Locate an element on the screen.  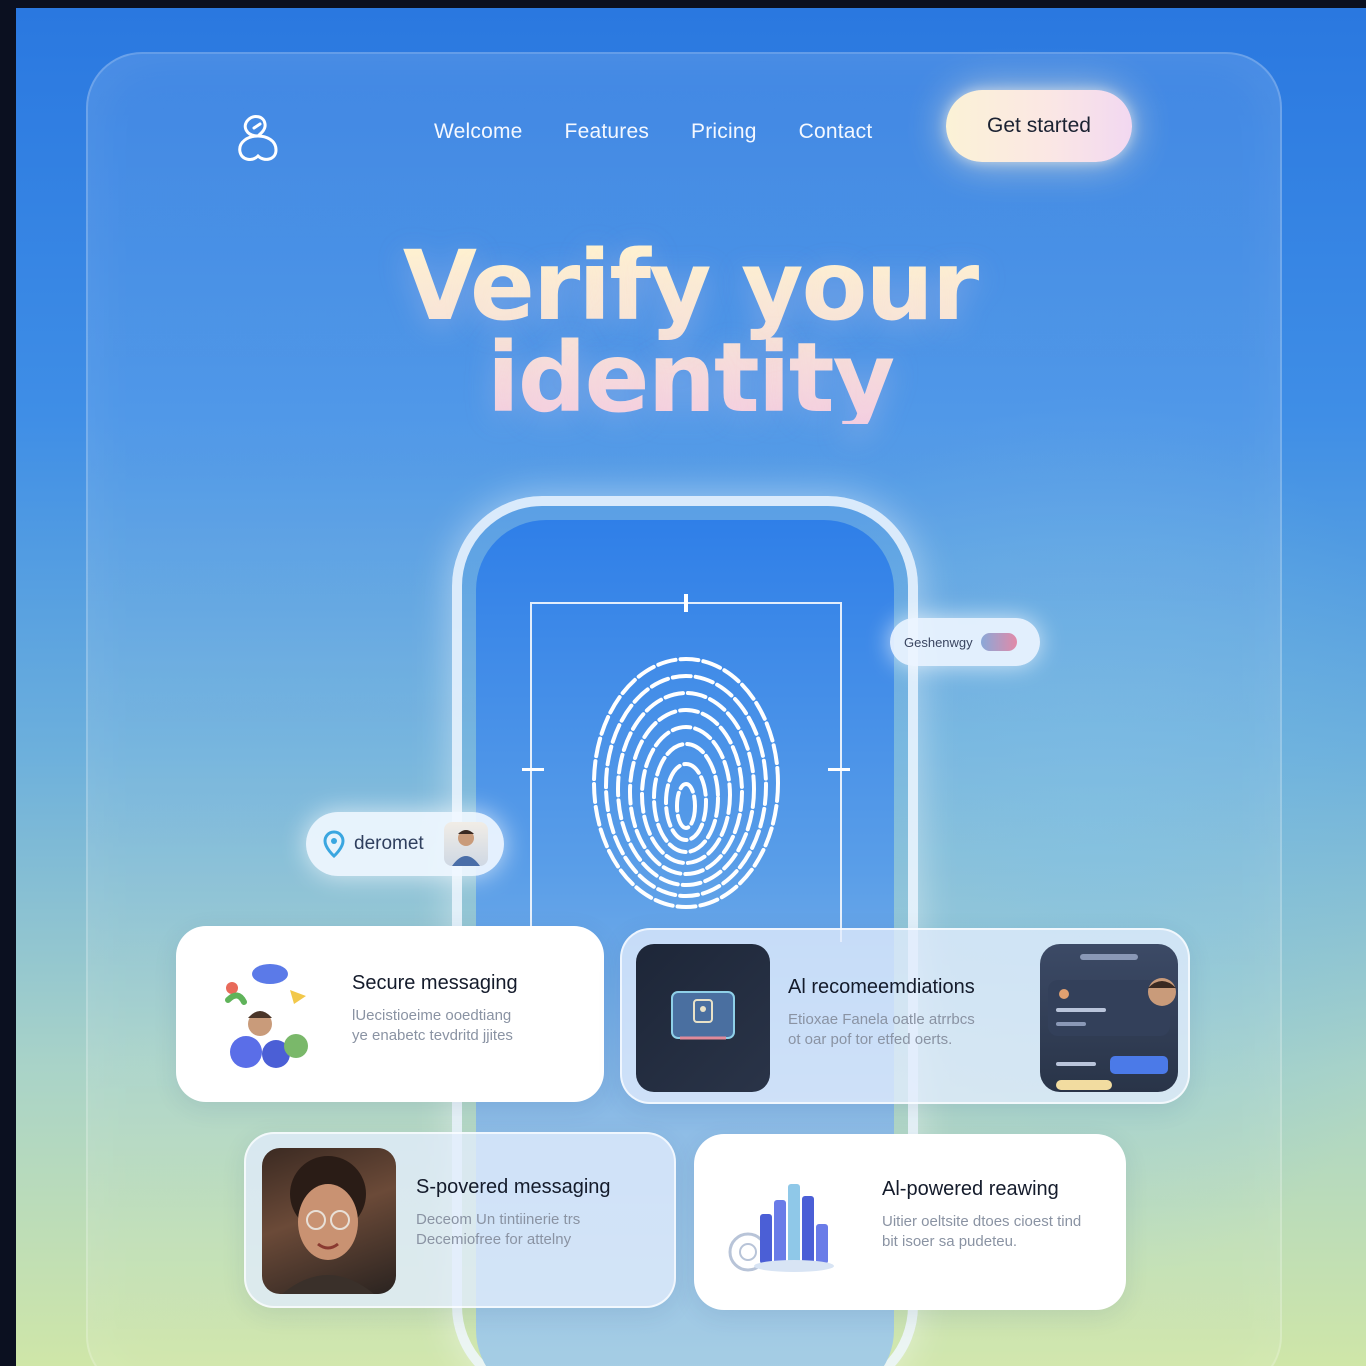
location-pin-icon is located at coordinates (334, 844).